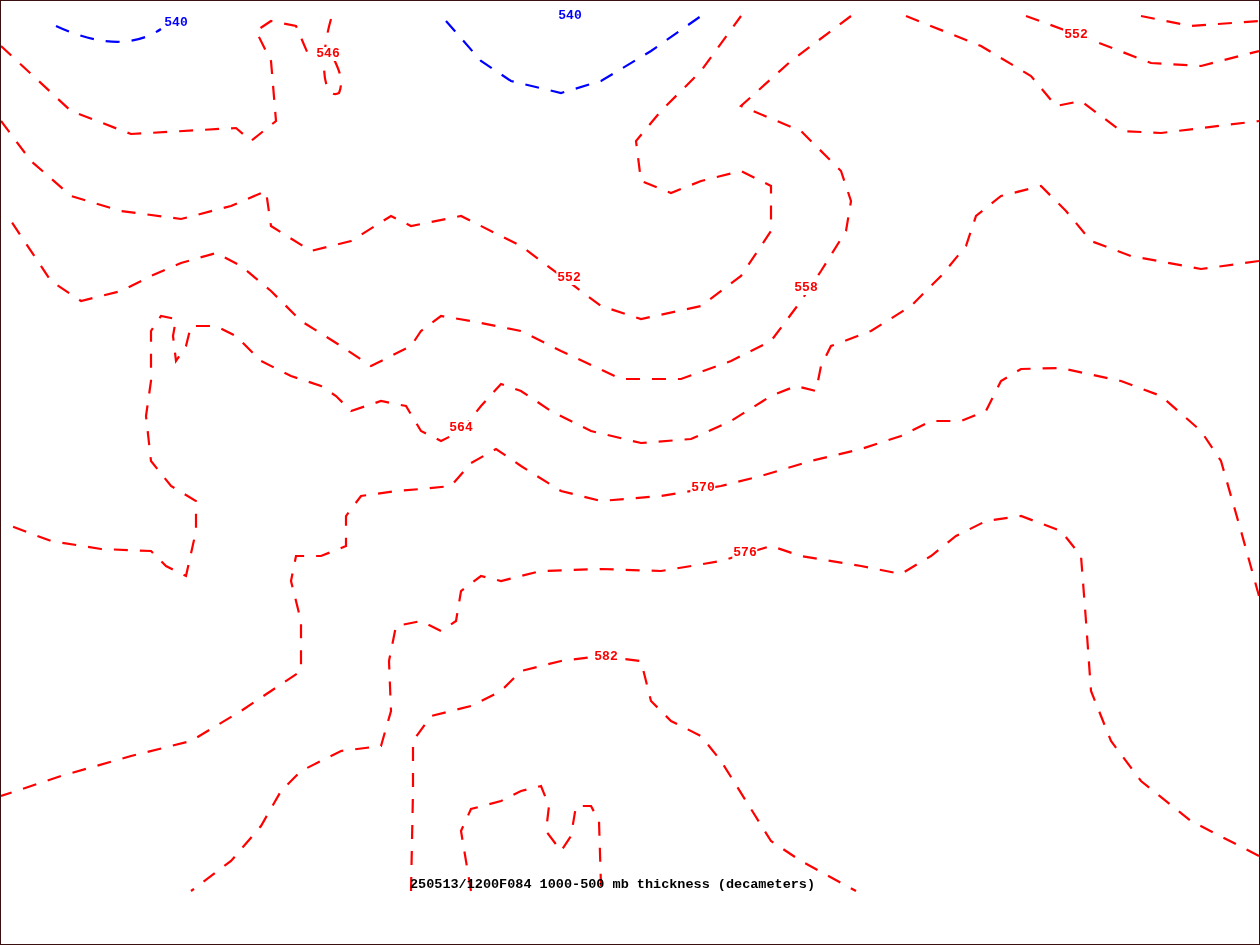 Image resolution: width=1260 pixels, height=945 pixels. Describe the element at coordinates (461, 428) in the screenshot. I see `contour-label: 564` at that location.